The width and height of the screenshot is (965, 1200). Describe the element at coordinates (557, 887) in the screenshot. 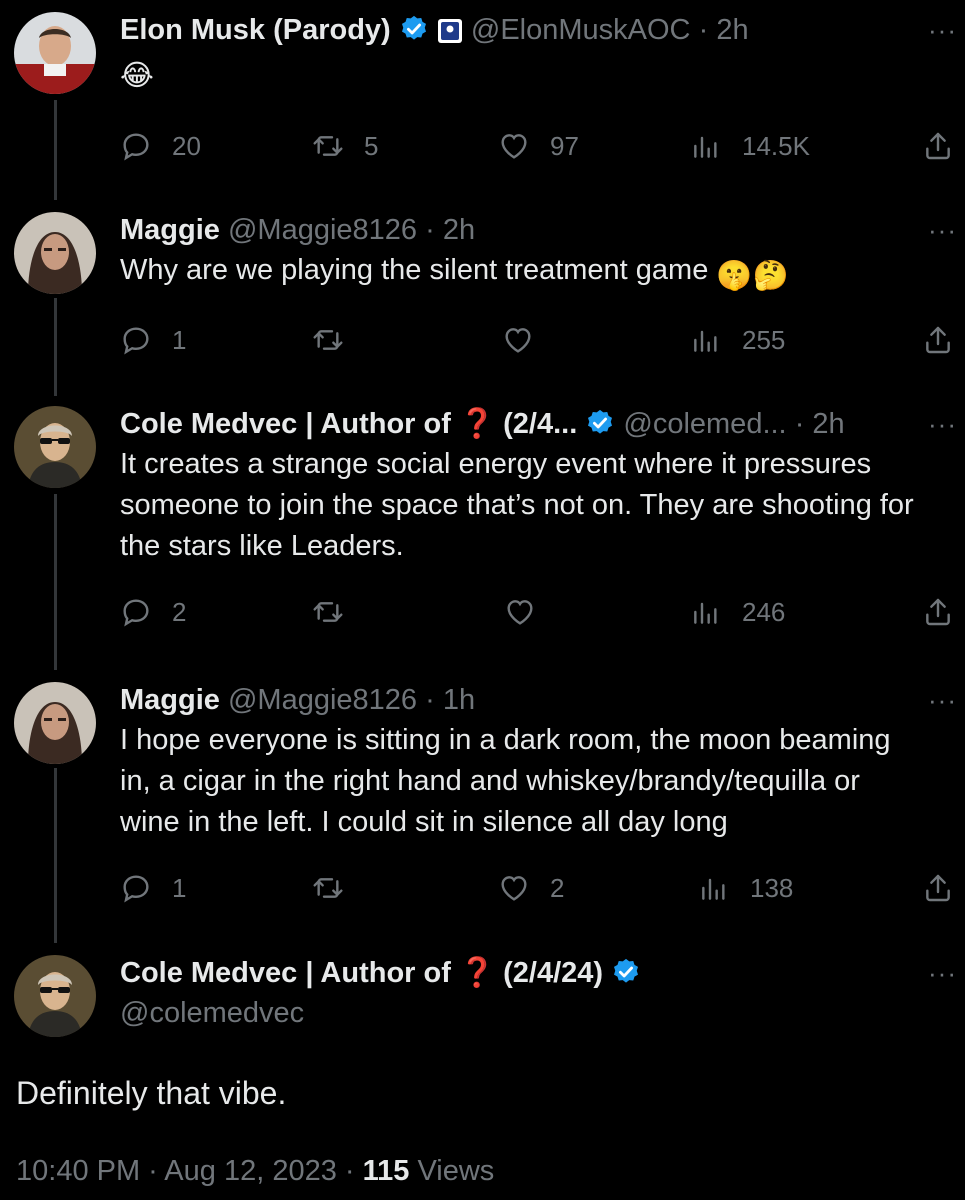

I see `like-count: 2` at that location.